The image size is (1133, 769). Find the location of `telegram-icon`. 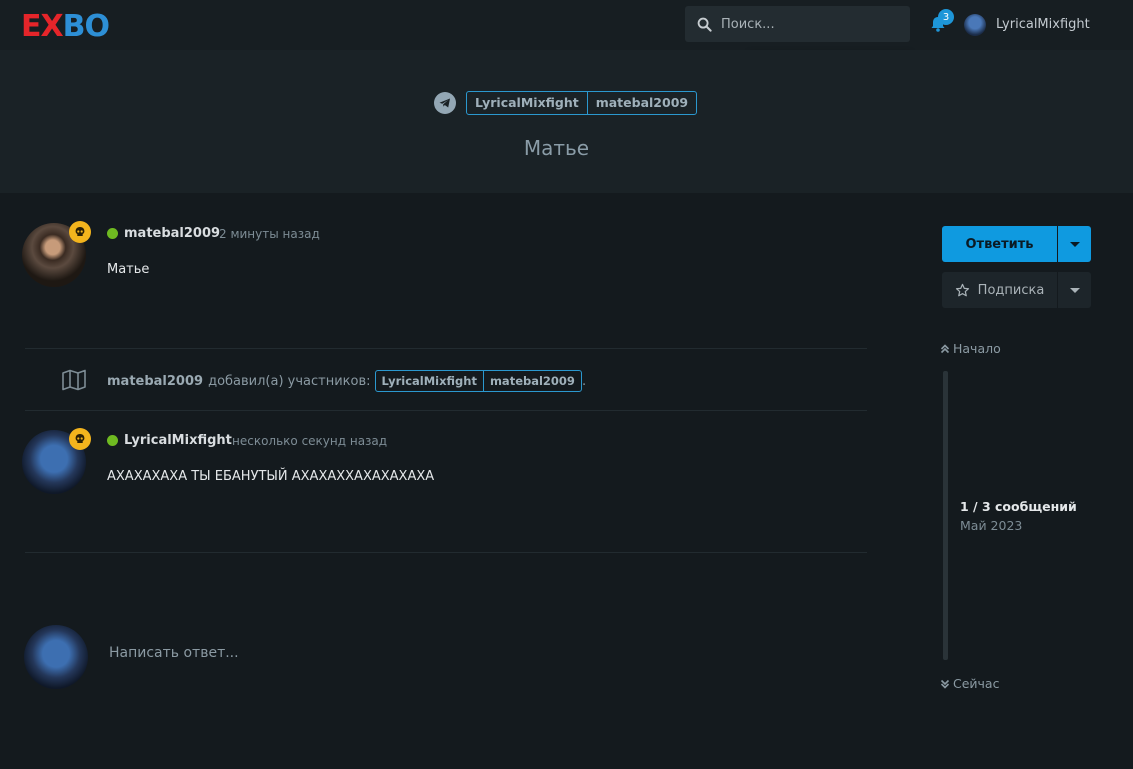

telegram-icon is located at coordinates (445, 103).